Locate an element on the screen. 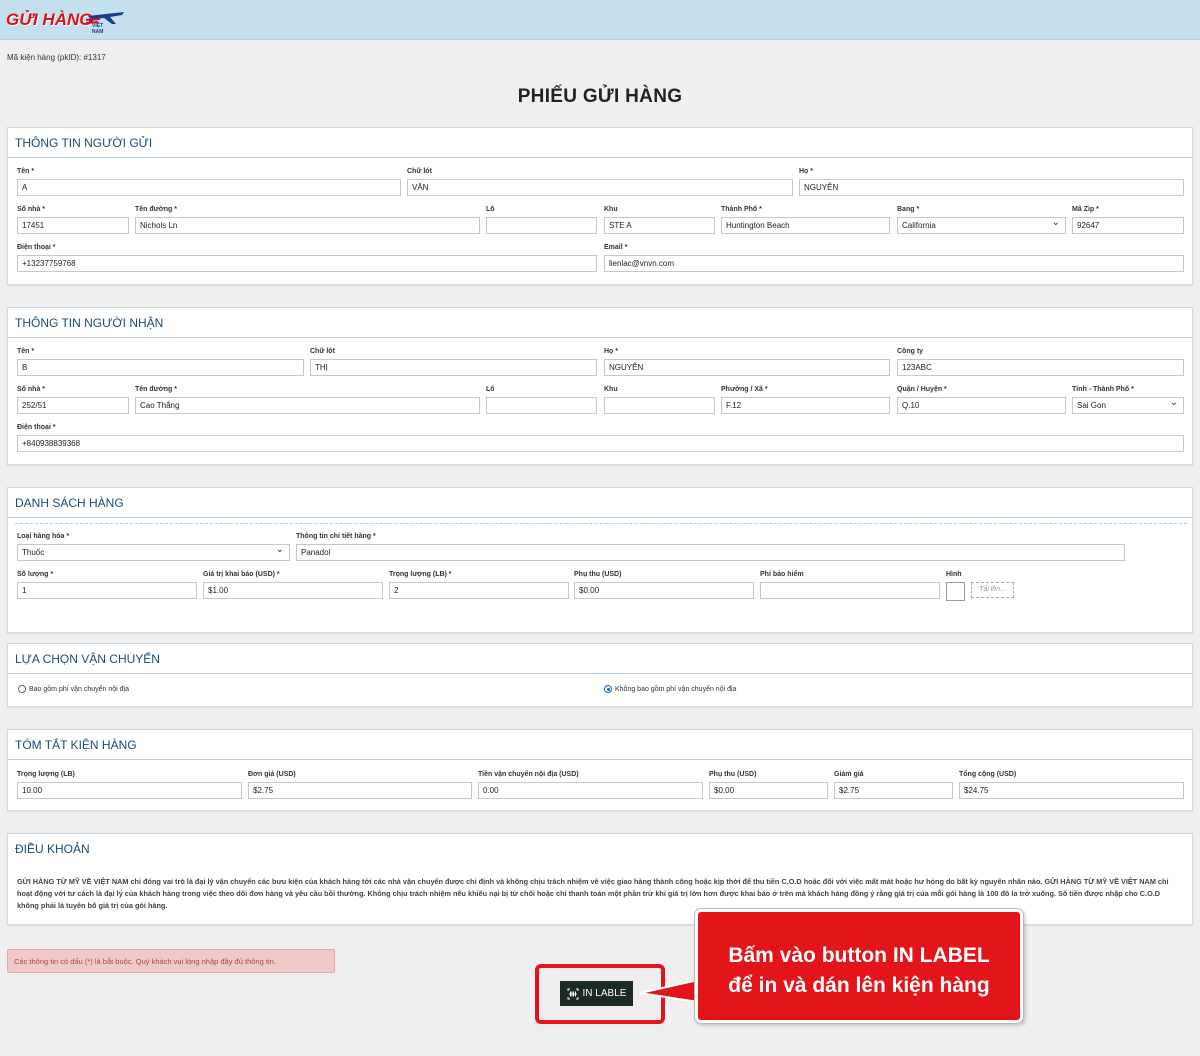  receiver-lot-label: Lô is located at coordinates (490, 389).